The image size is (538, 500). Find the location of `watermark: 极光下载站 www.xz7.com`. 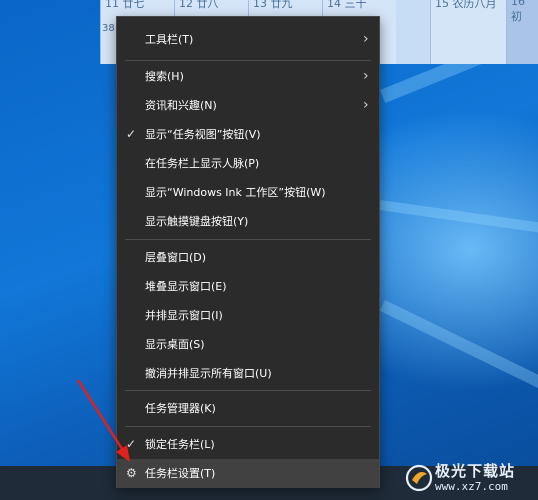

watermark: 极光下载站 www.xz7.com is located at coordinates (470, 479).